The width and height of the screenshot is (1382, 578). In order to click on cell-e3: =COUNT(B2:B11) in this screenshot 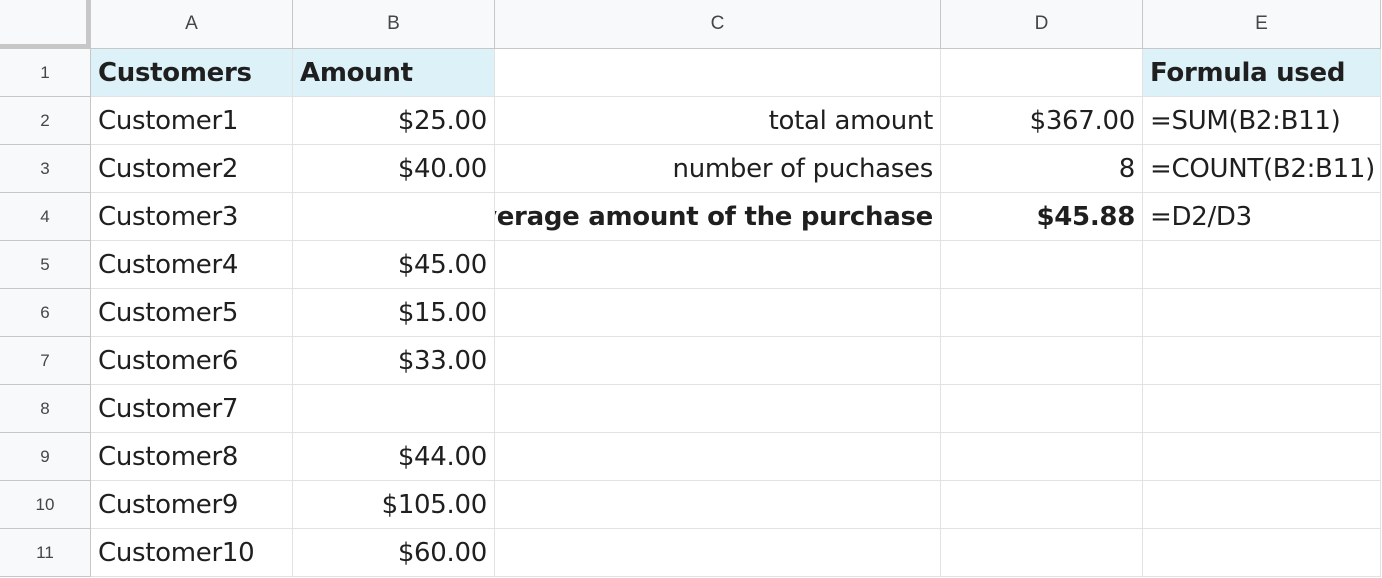, I will do `click(1262, 169)`.